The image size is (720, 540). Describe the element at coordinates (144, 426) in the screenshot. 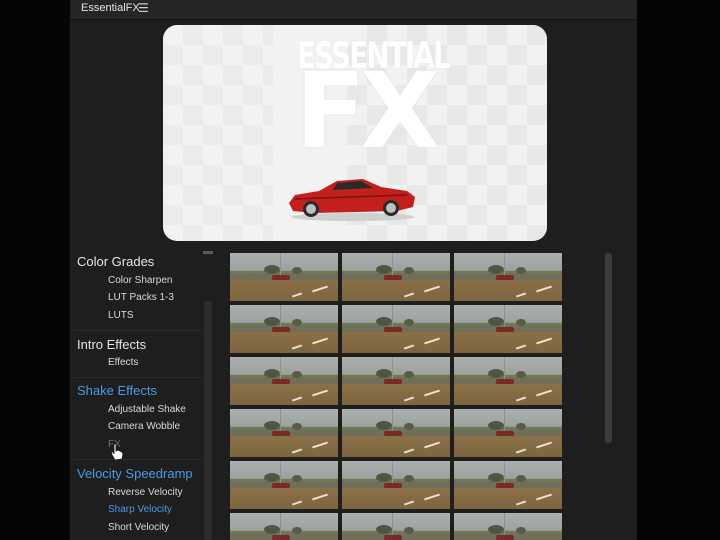

I see `item-camera-wobble: Camera Wobble` at that location.